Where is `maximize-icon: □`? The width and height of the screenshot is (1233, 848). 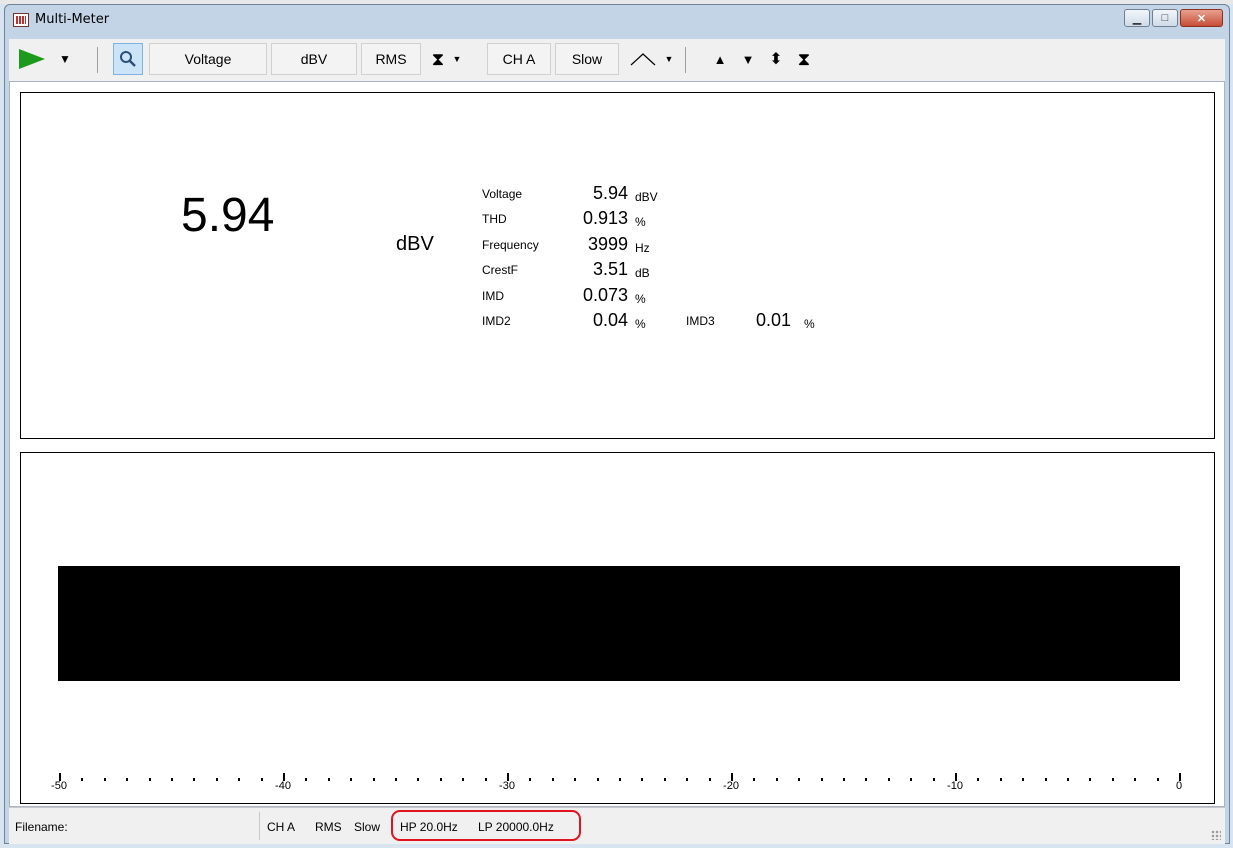
maximize-icon: □ is located at coordinates (1165, 18).